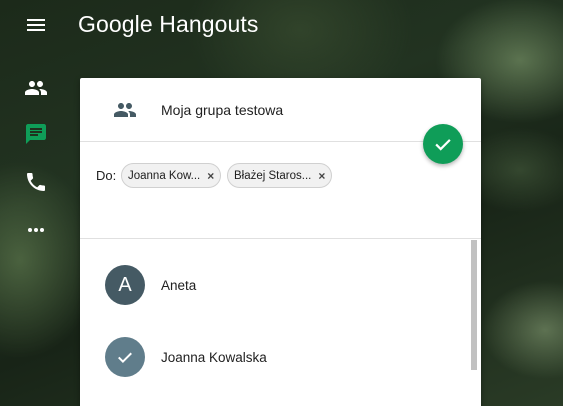  What do you see at coordinates (275, 351) in the screenshot?
I see `list-item: Joanna Kowalska` at bounding box center [275, 351].